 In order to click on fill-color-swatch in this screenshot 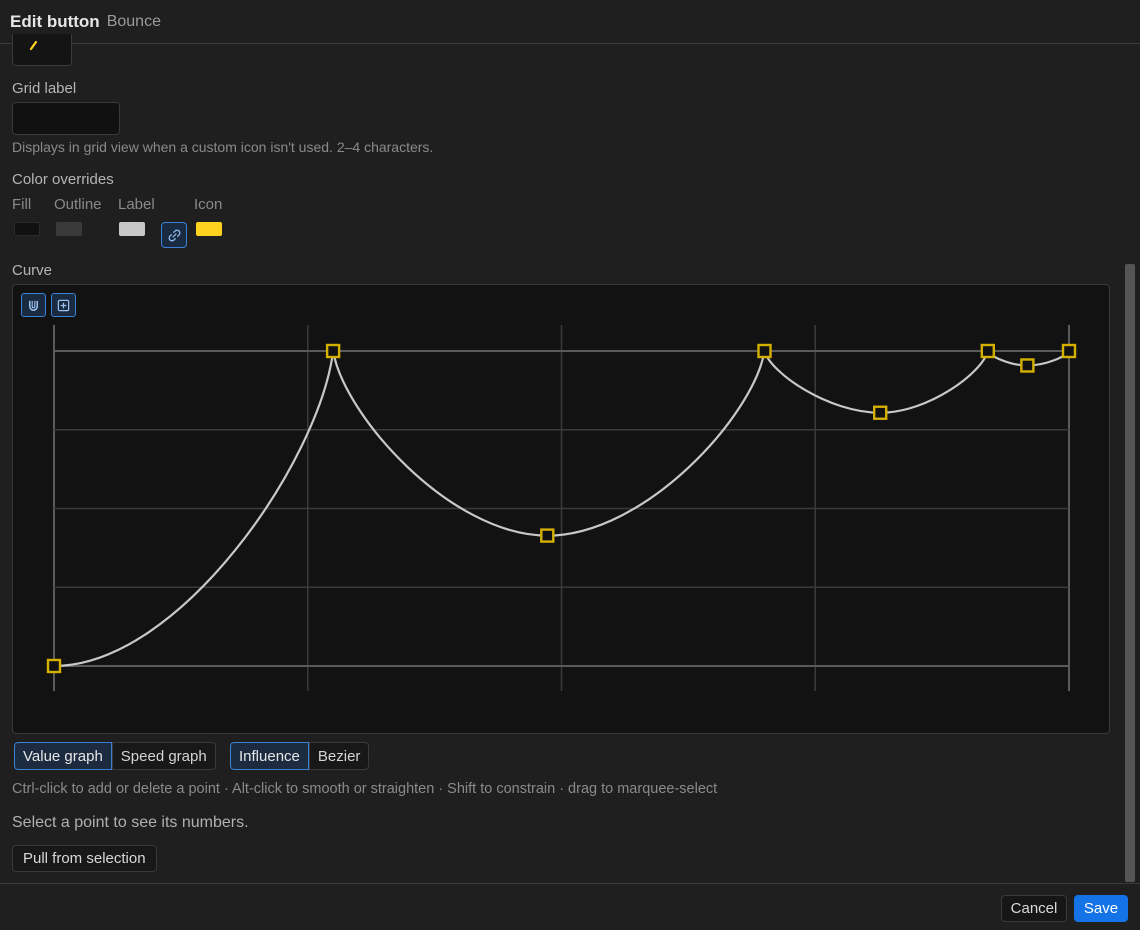, I will do `click(27, 229)`.